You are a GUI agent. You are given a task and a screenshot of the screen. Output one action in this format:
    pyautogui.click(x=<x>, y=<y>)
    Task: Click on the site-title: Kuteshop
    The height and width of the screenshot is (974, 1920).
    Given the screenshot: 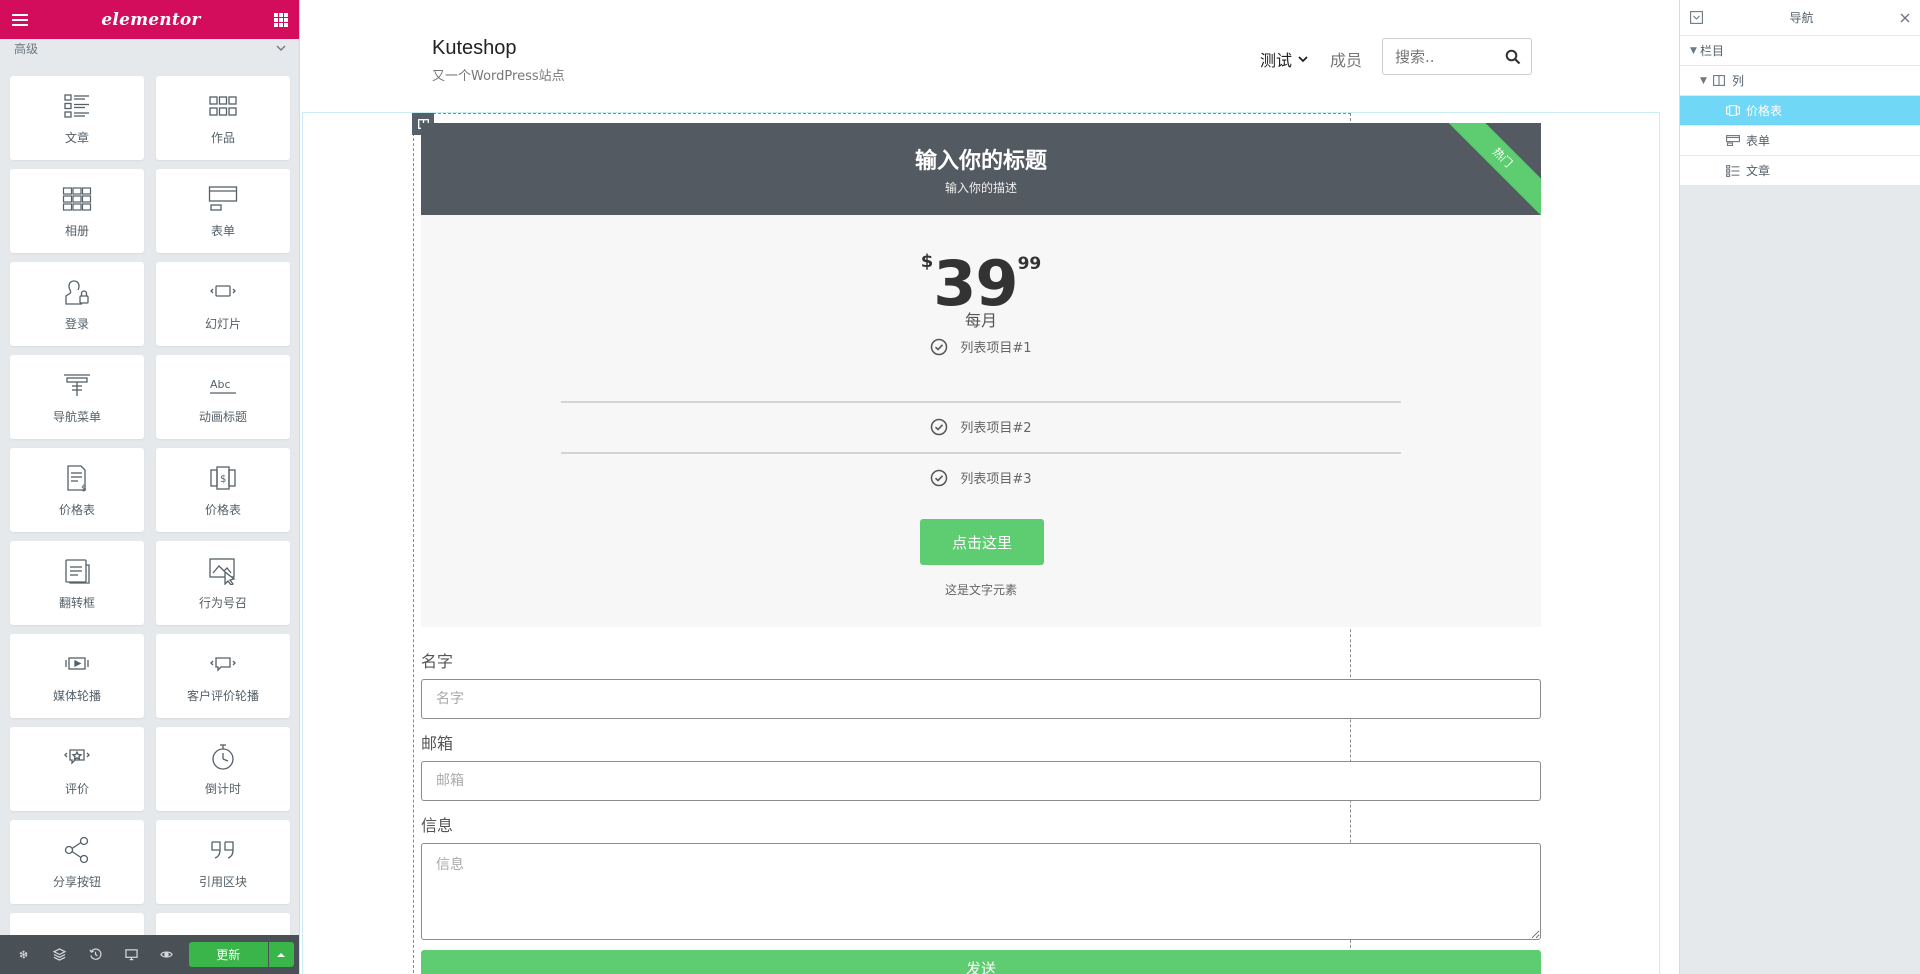 What is the action you would take?
    pyautogui.click(x=474, y=48)
    